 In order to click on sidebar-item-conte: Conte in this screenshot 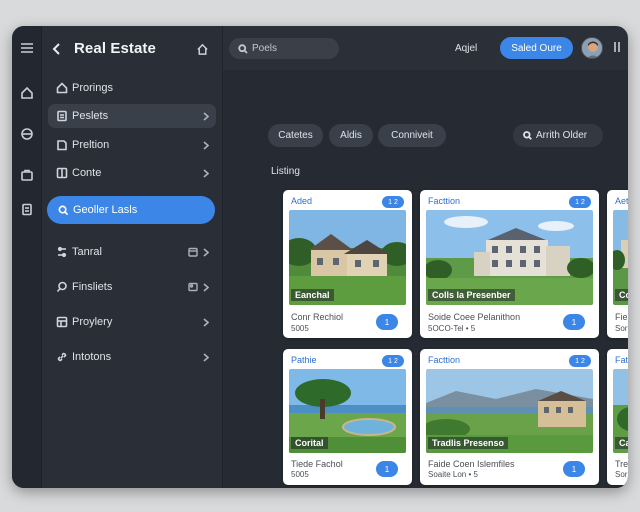, I will do `click(132, 173)`.